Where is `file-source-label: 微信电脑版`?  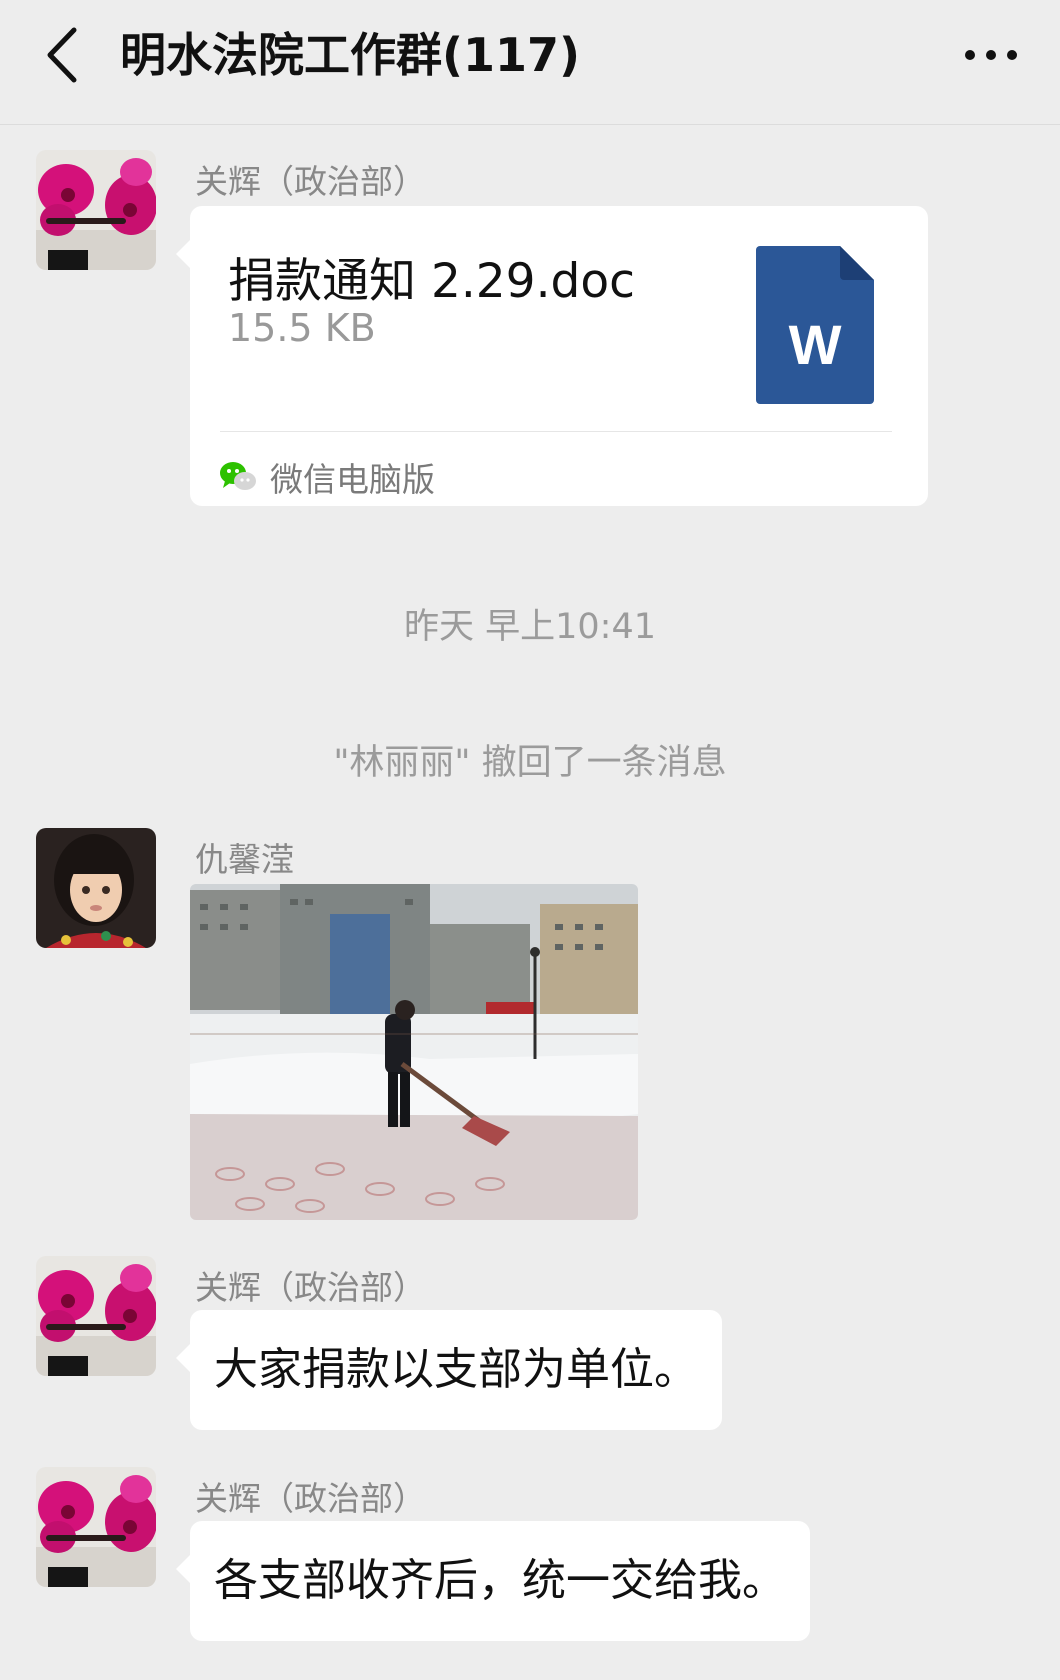 file-source-label: 微信电脑版 is located at coordinates (352, 479).